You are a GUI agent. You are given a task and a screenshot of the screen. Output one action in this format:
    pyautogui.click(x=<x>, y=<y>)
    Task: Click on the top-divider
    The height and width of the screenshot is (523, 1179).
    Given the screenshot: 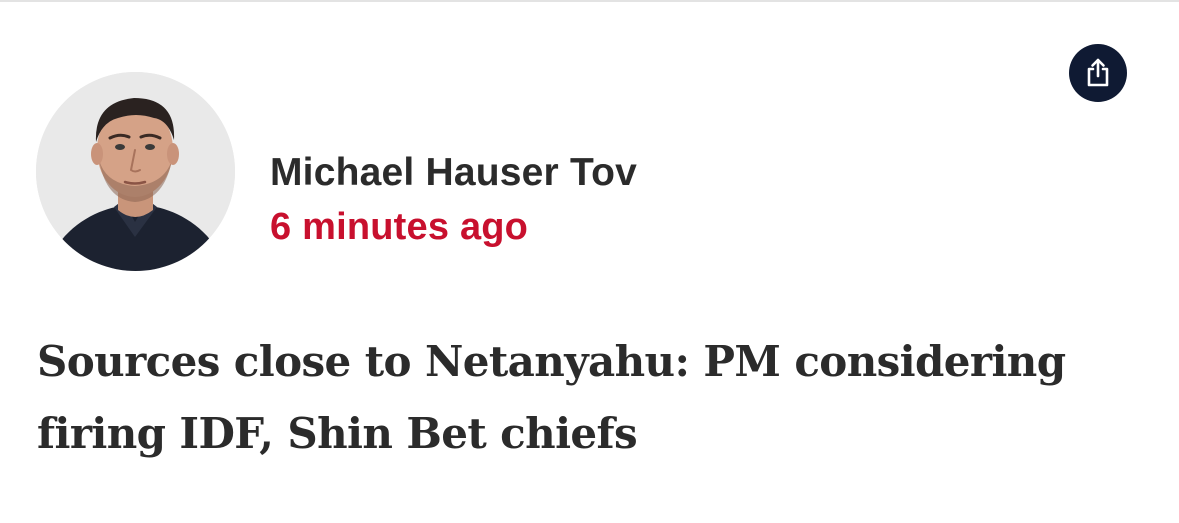 What is the action you would take?
    pyautogui.click(x=589, y=1)
    